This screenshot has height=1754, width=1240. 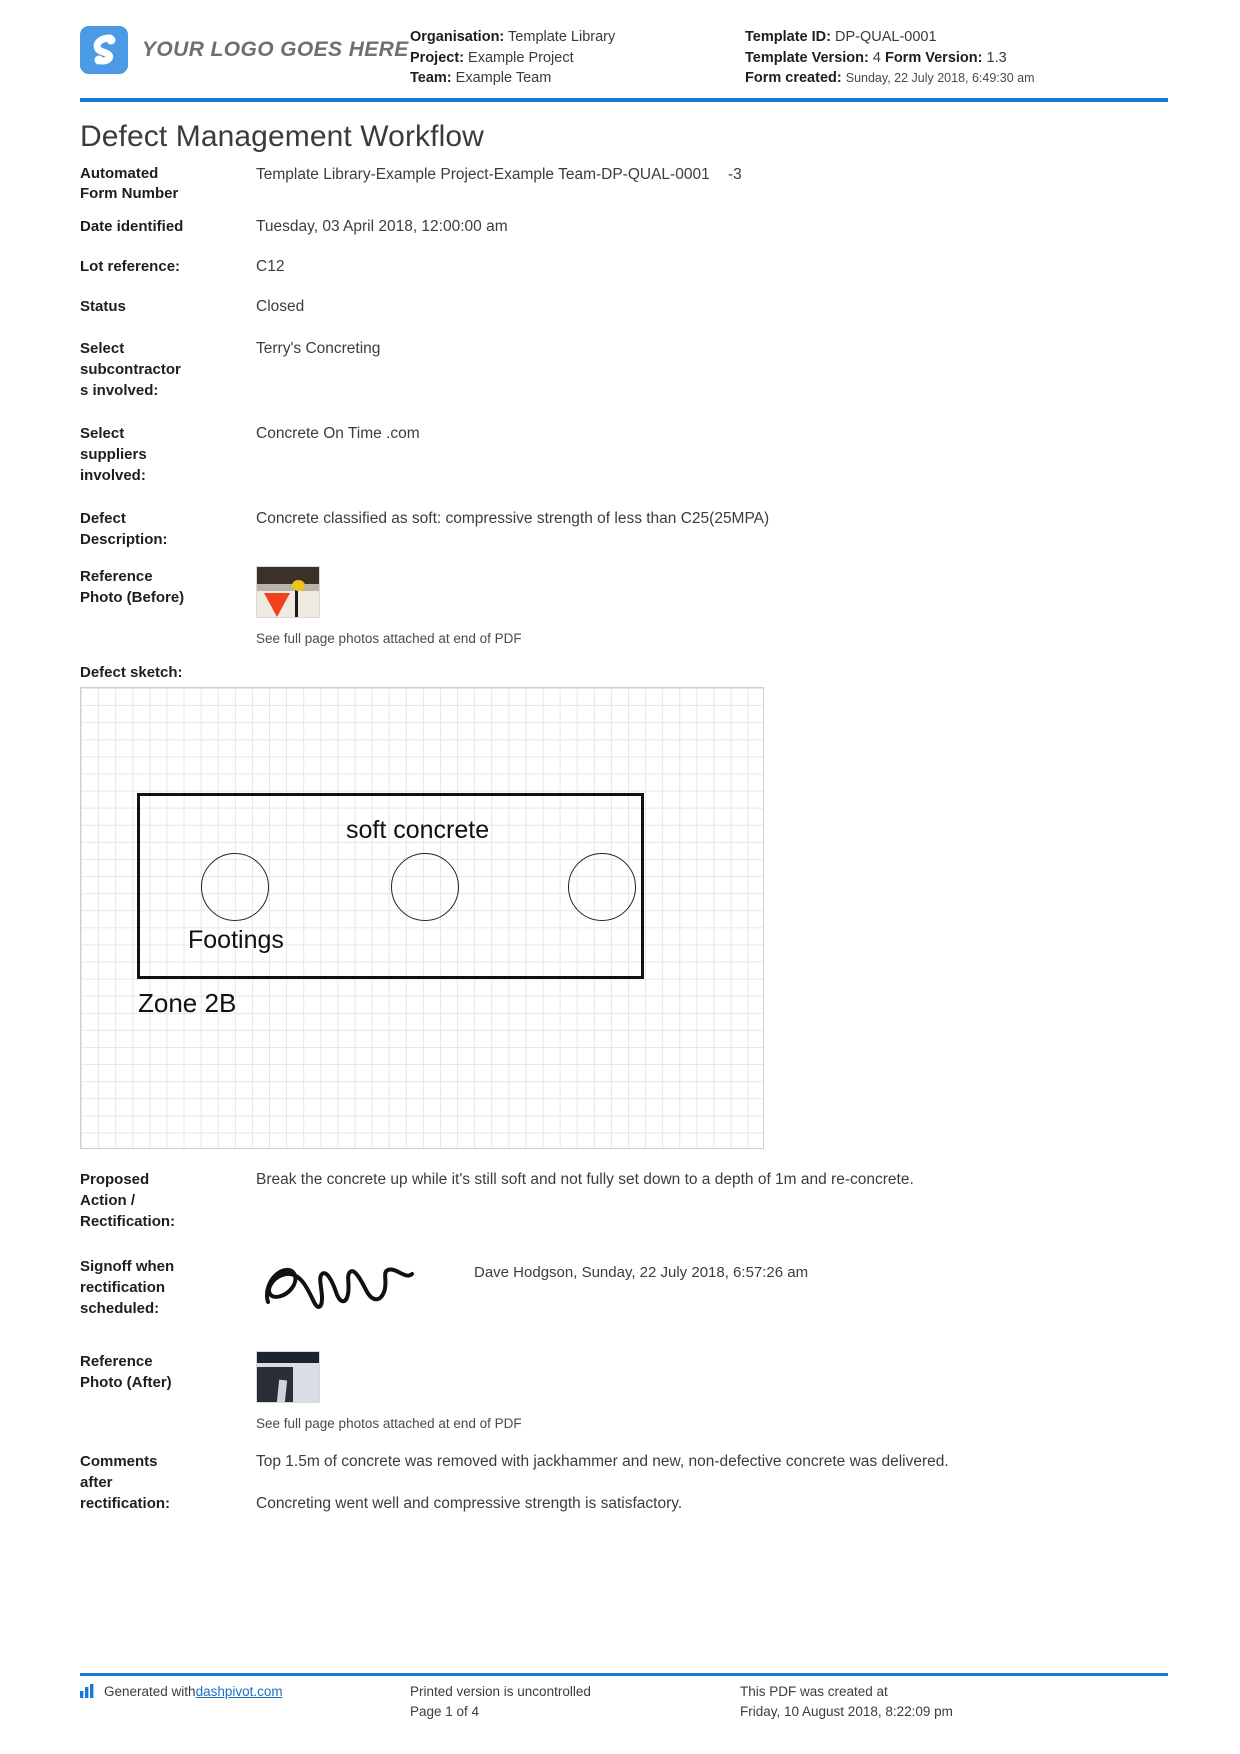 What do you see at coordinates (624, 1674) in the screenshot?
I see `footer-divider` at bounding box center [624, 1674].